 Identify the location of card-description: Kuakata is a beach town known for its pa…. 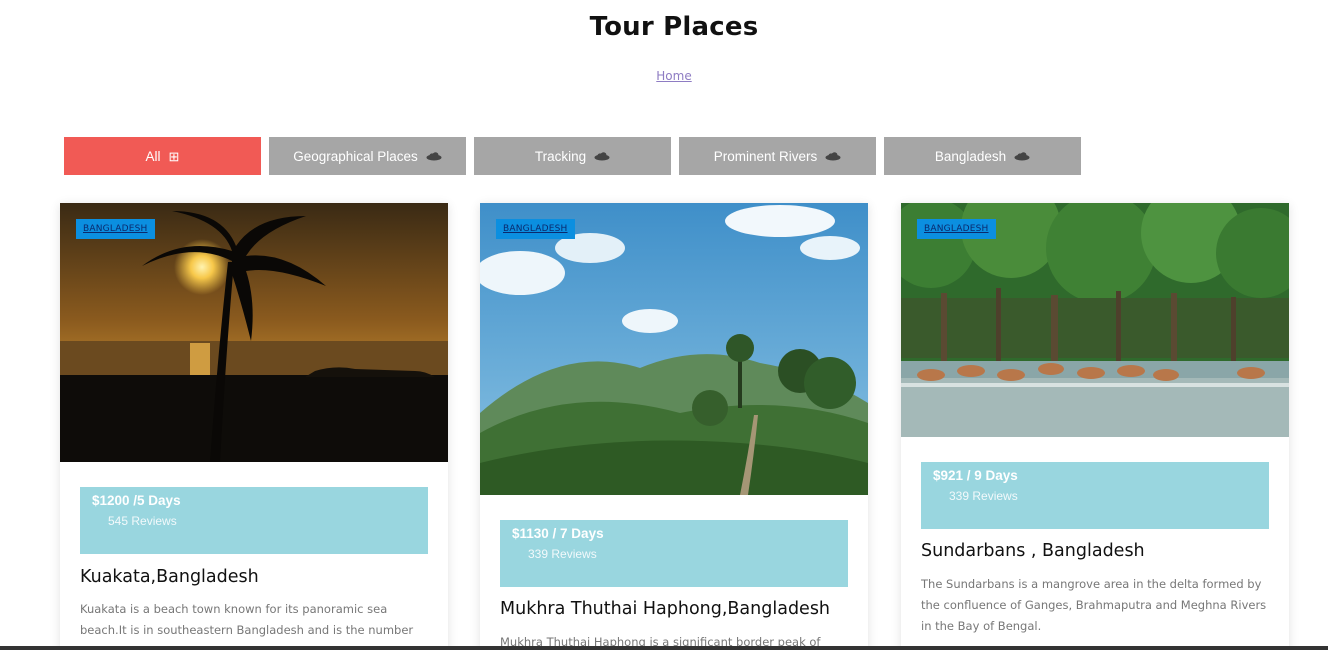
(247, 619).